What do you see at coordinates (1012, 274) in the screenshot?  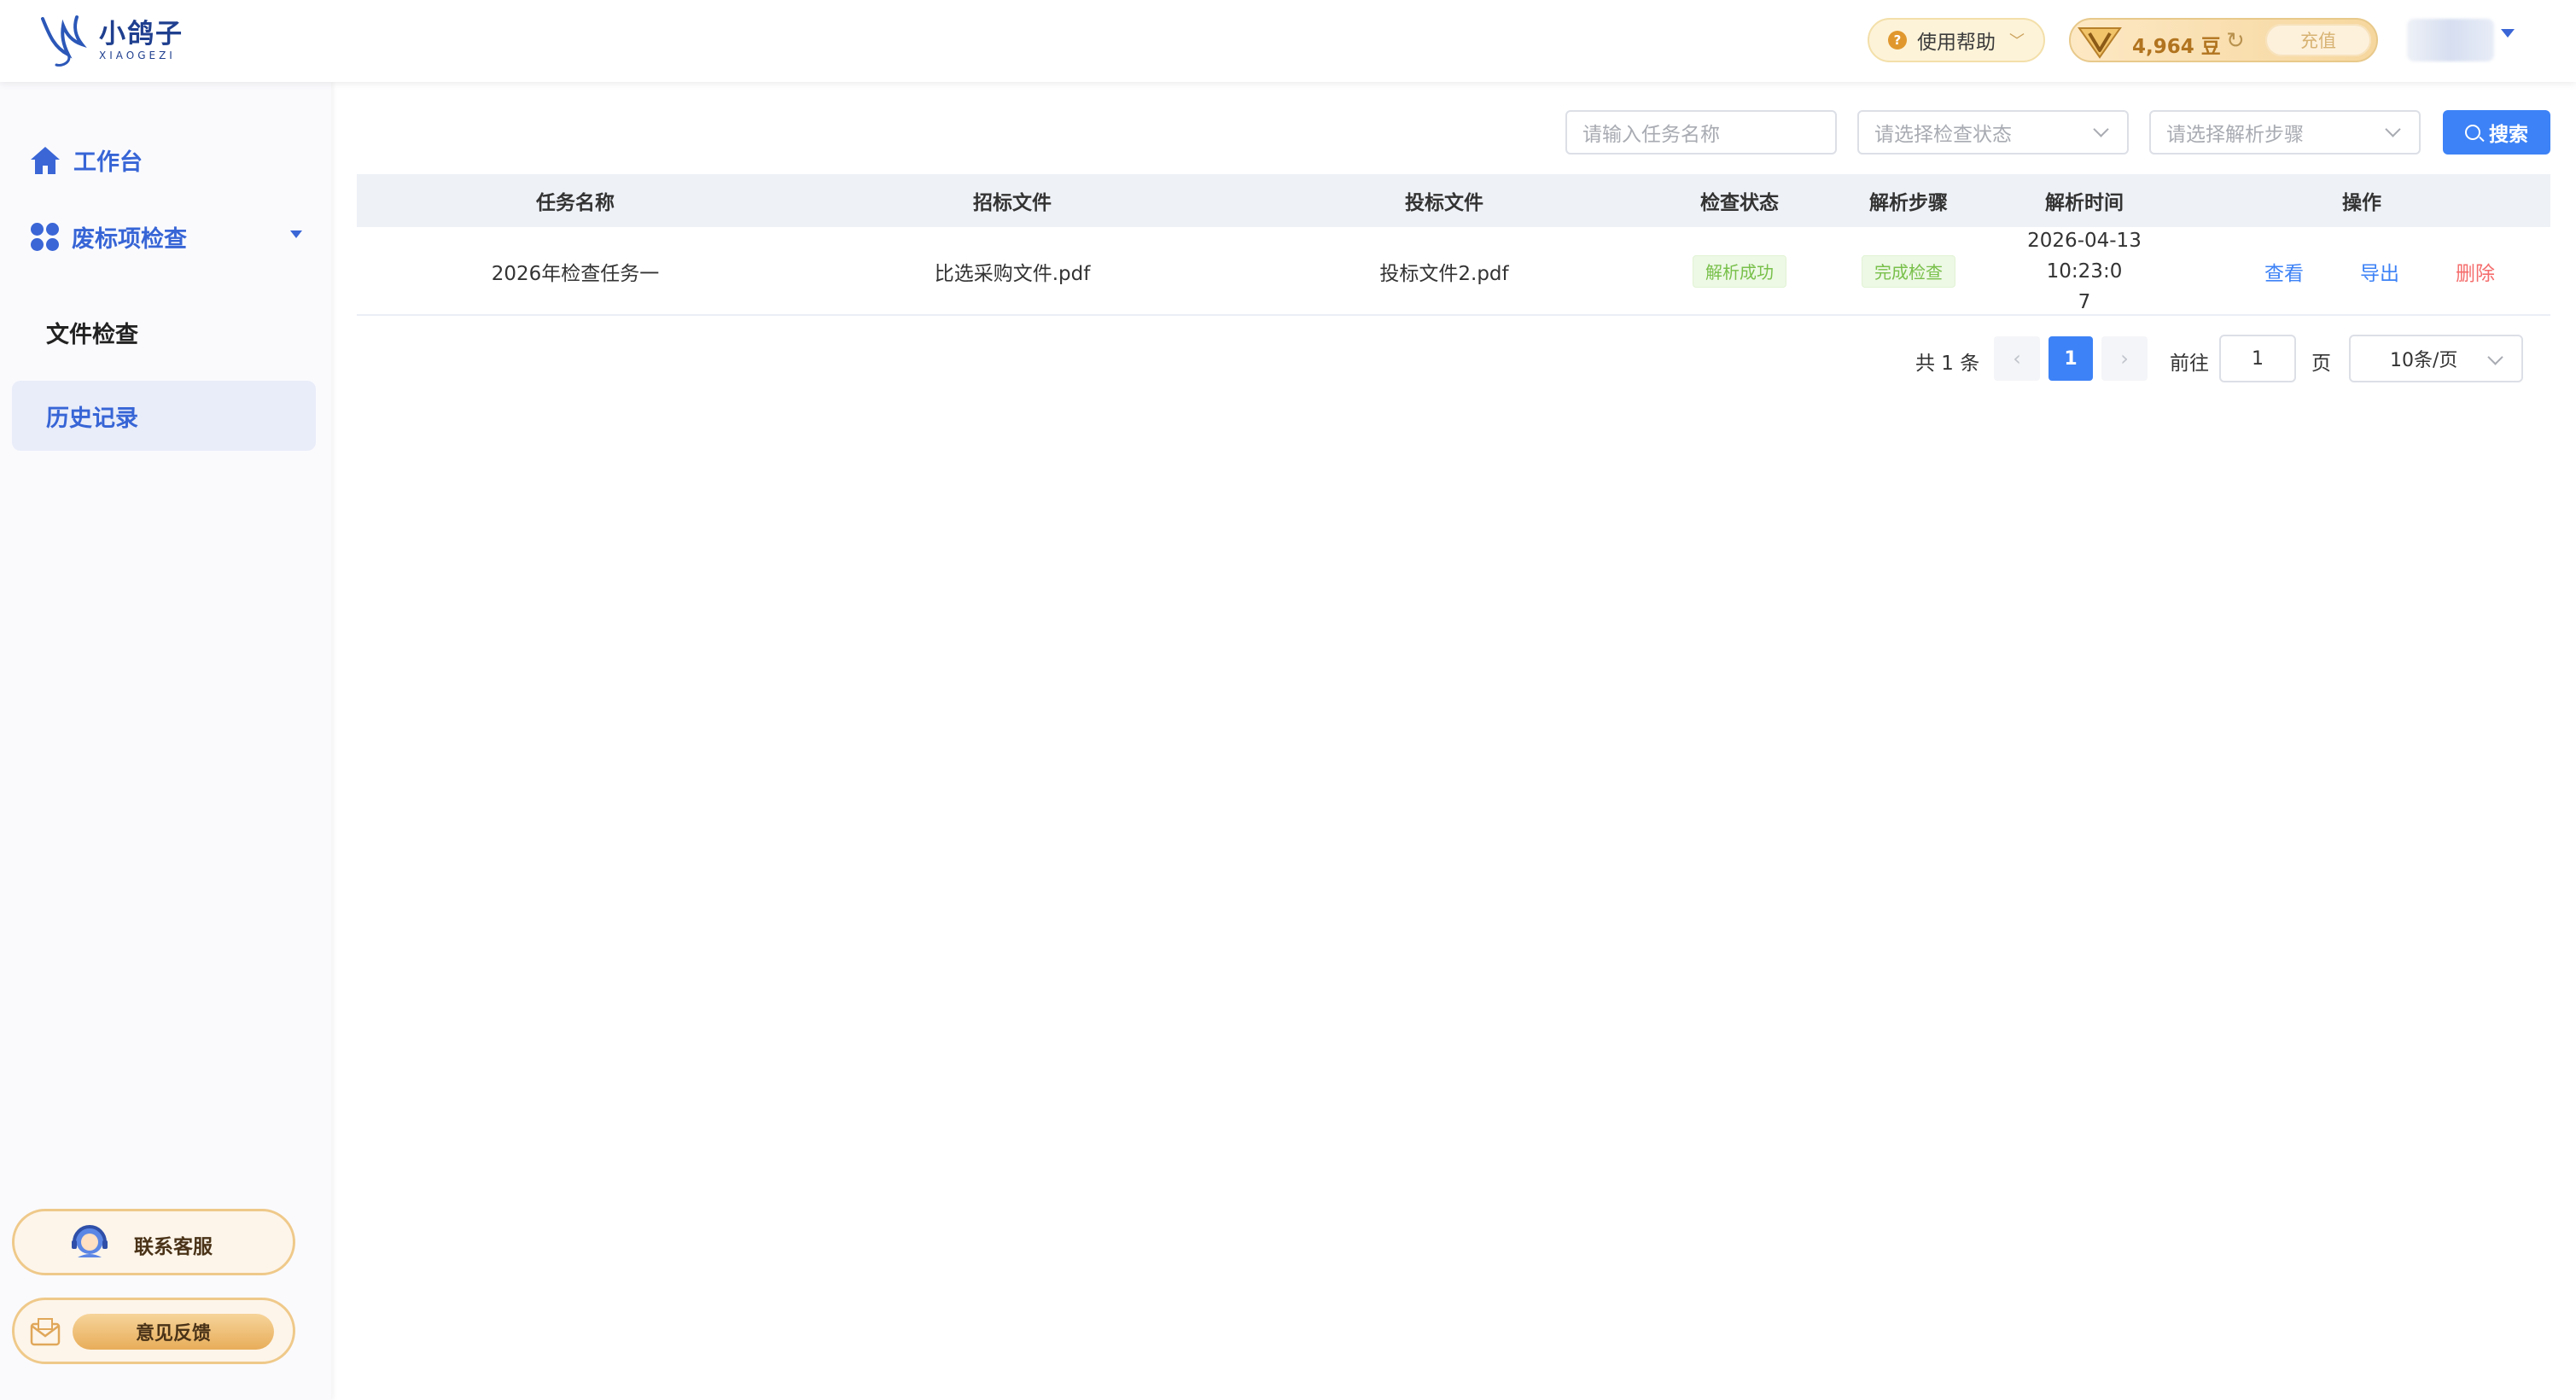 I see `cell-tender-file: 比选采购文件.pdf` at bounding box center [1012, 274].